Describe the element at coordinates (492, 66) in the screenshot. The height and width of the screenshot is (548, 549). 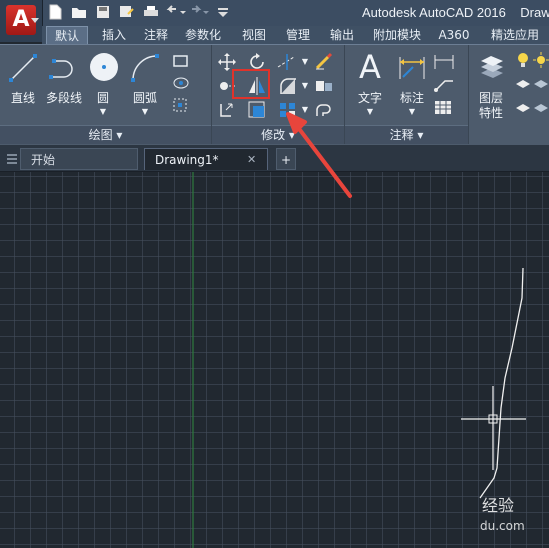
I see `layer-properties-icon` at that location.